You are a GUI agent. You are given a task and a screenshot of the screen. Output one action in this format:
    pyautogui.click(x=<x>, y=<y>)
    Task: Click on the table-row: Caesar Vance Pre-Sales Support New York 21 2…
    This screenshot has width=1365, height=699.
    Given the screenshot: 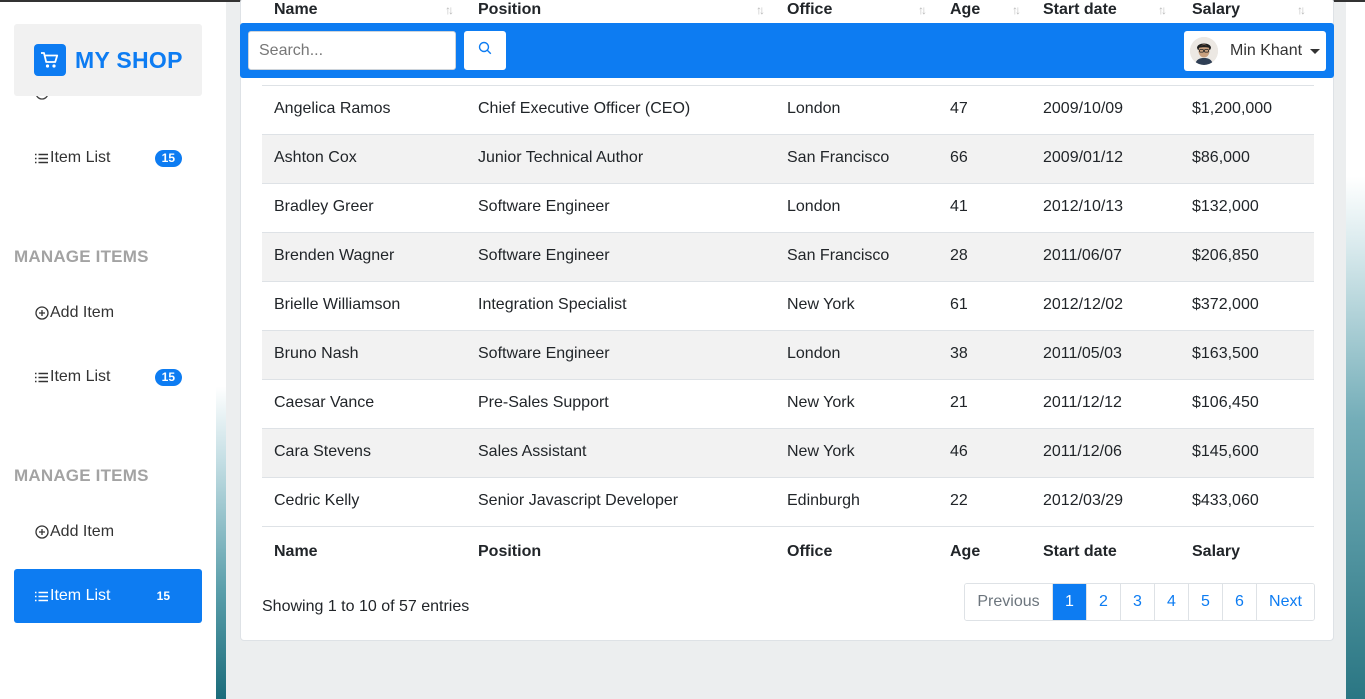 What is the action you would take?
    pyautogui.click(x=788, y=403)
    